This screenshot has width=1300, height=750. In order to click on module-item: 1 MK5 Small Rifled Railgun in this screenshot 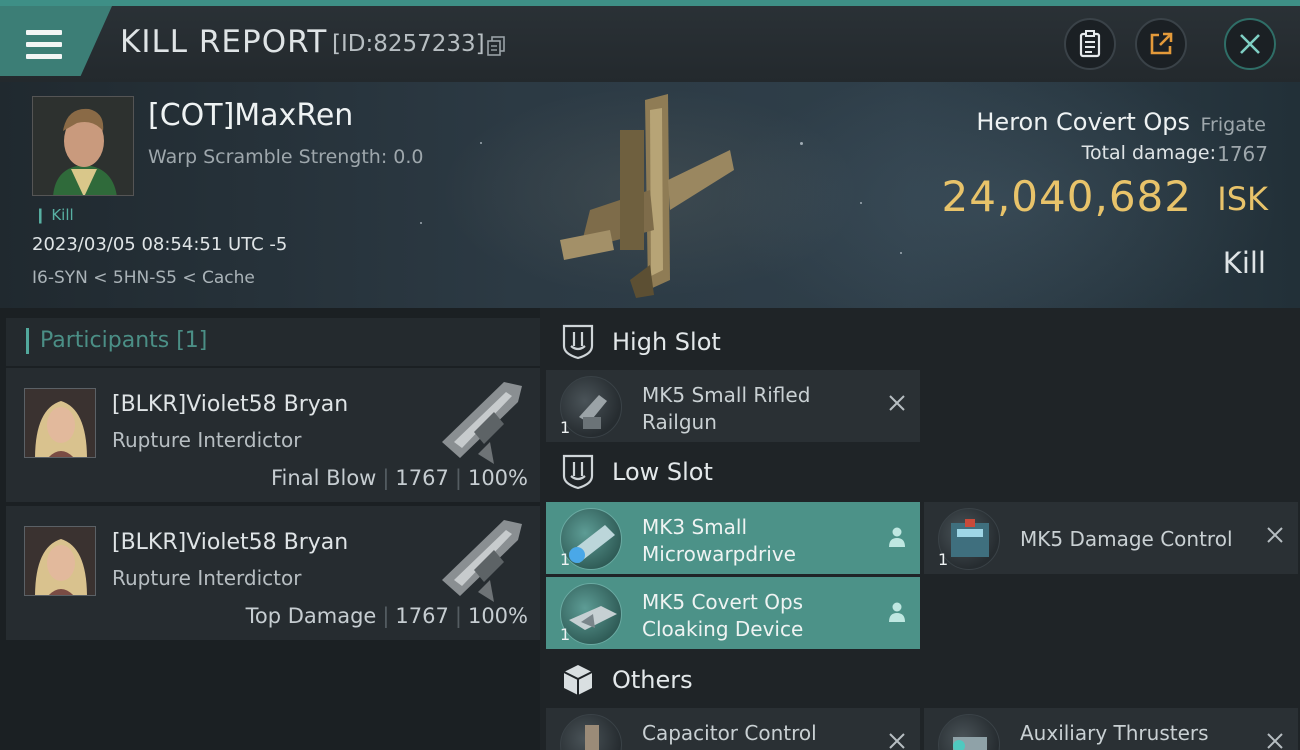, I will do `click(733, 406)`.